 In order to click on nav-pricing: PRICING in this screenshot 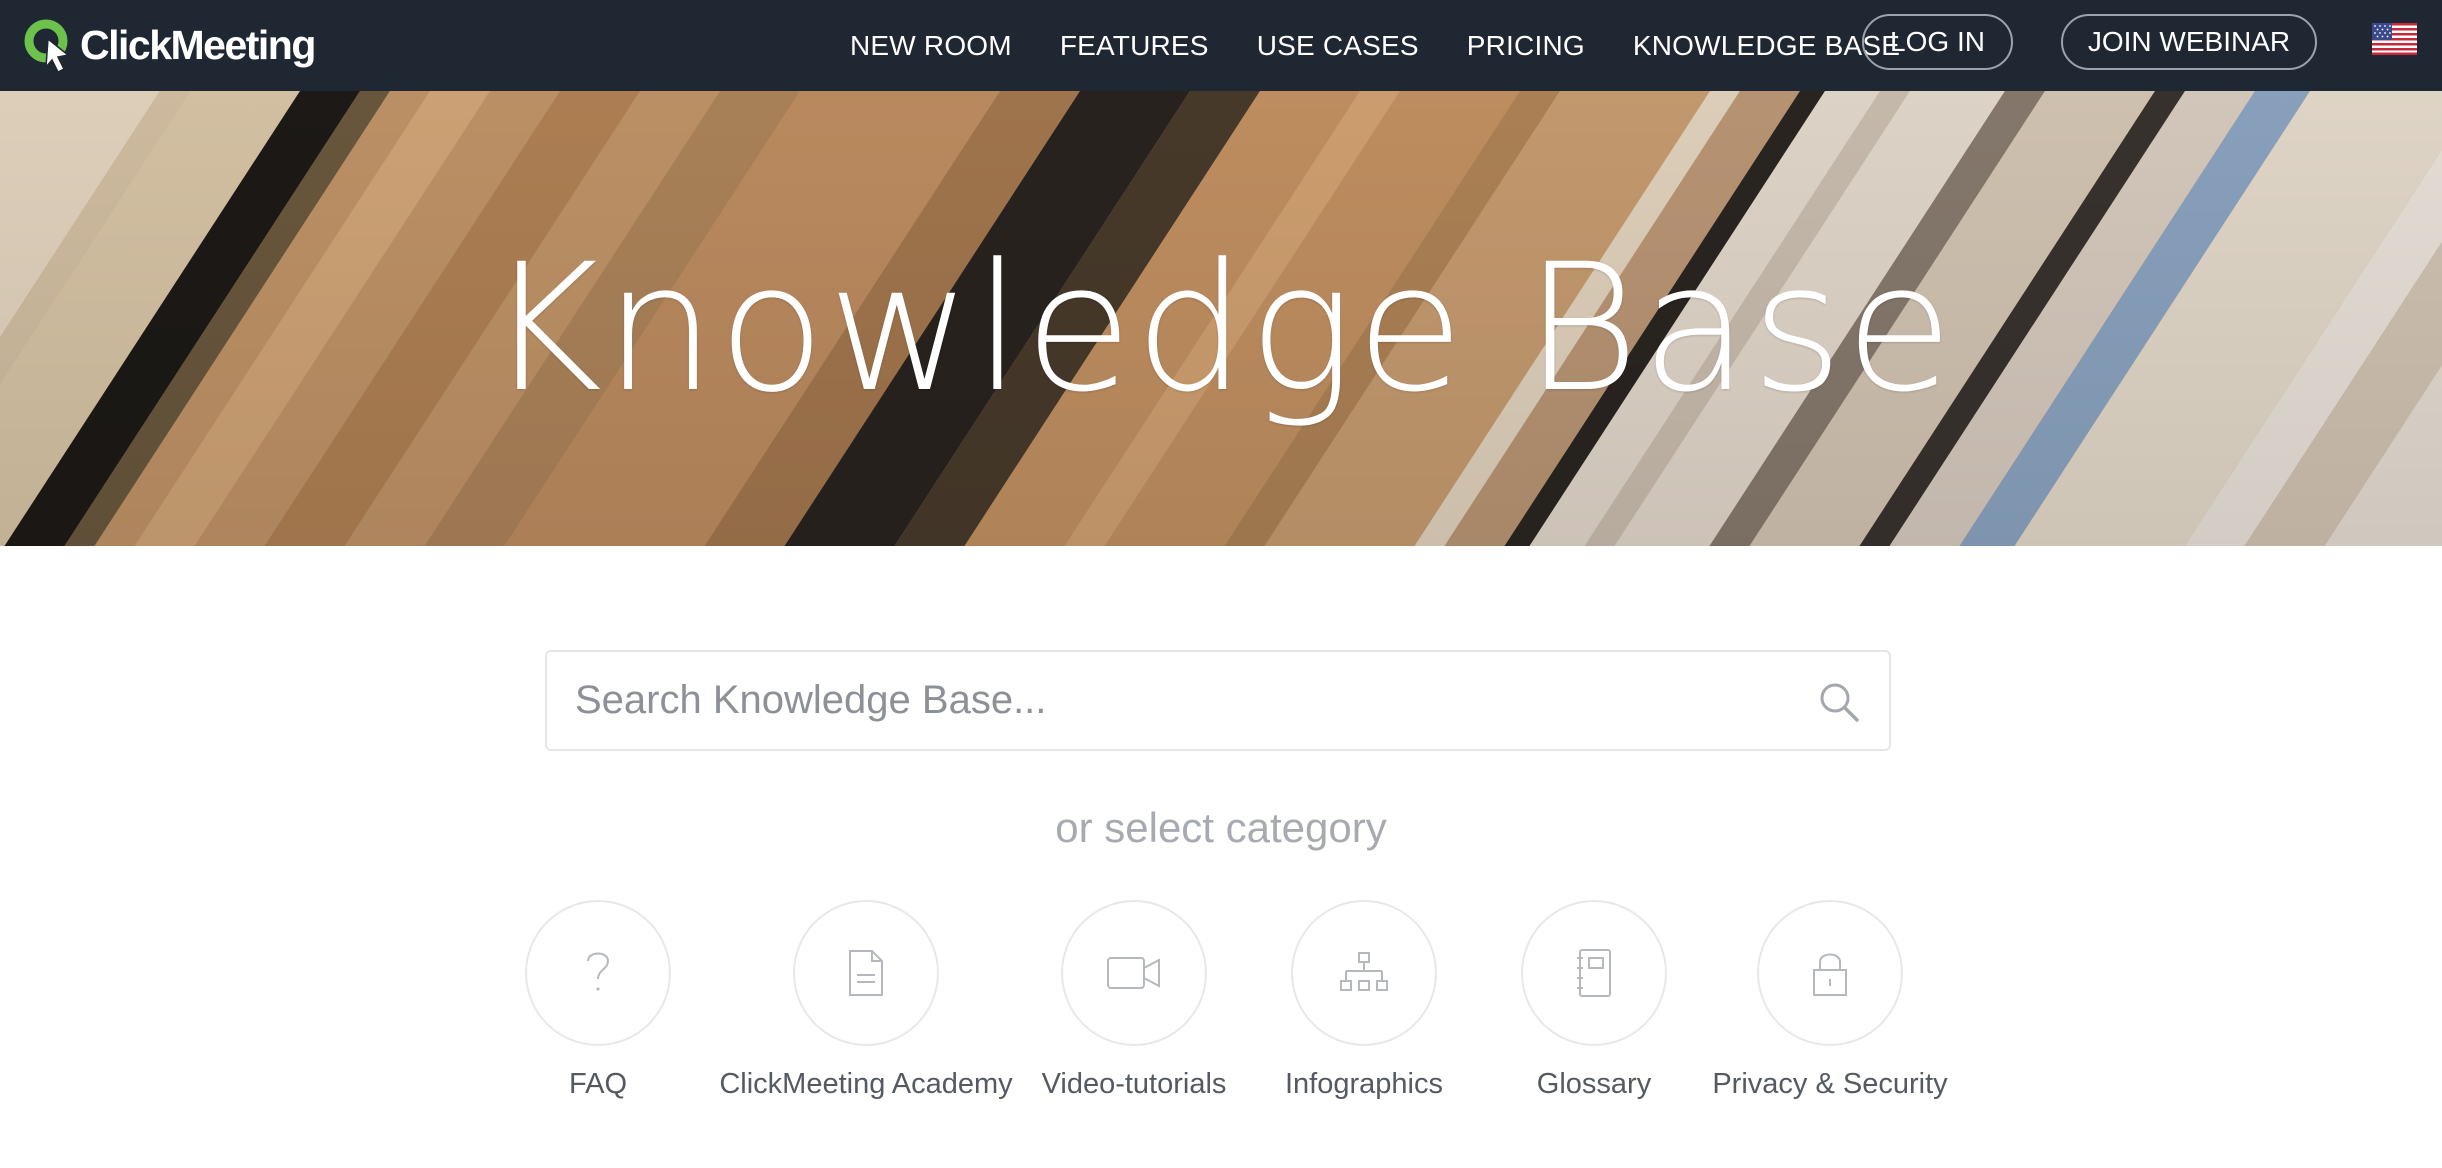, I will do `click(1526, 46)`.